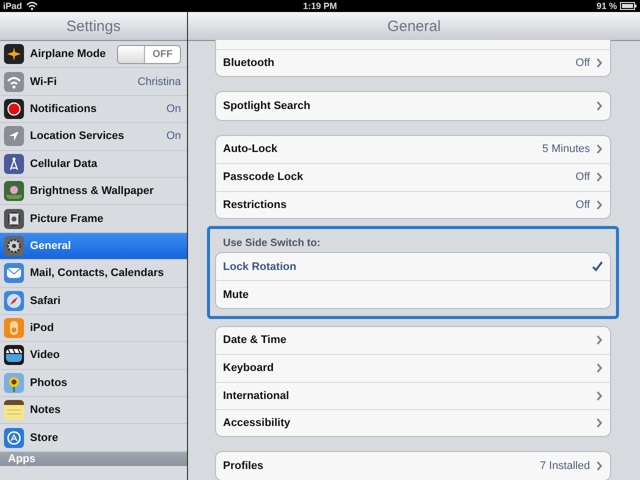  I want to click on settings-row: Date & Time, so click(413, 340).